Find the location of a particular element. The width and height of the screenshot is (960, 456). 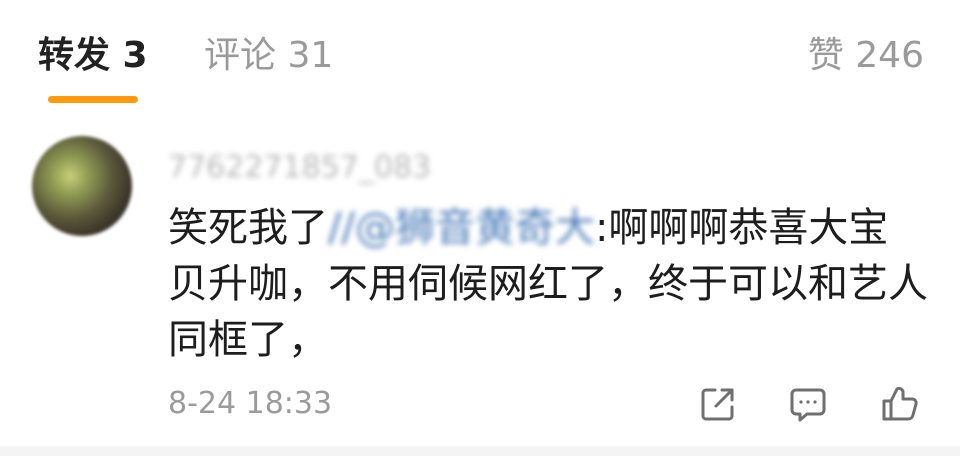

reply-icon is located at coordinates (808, 404).